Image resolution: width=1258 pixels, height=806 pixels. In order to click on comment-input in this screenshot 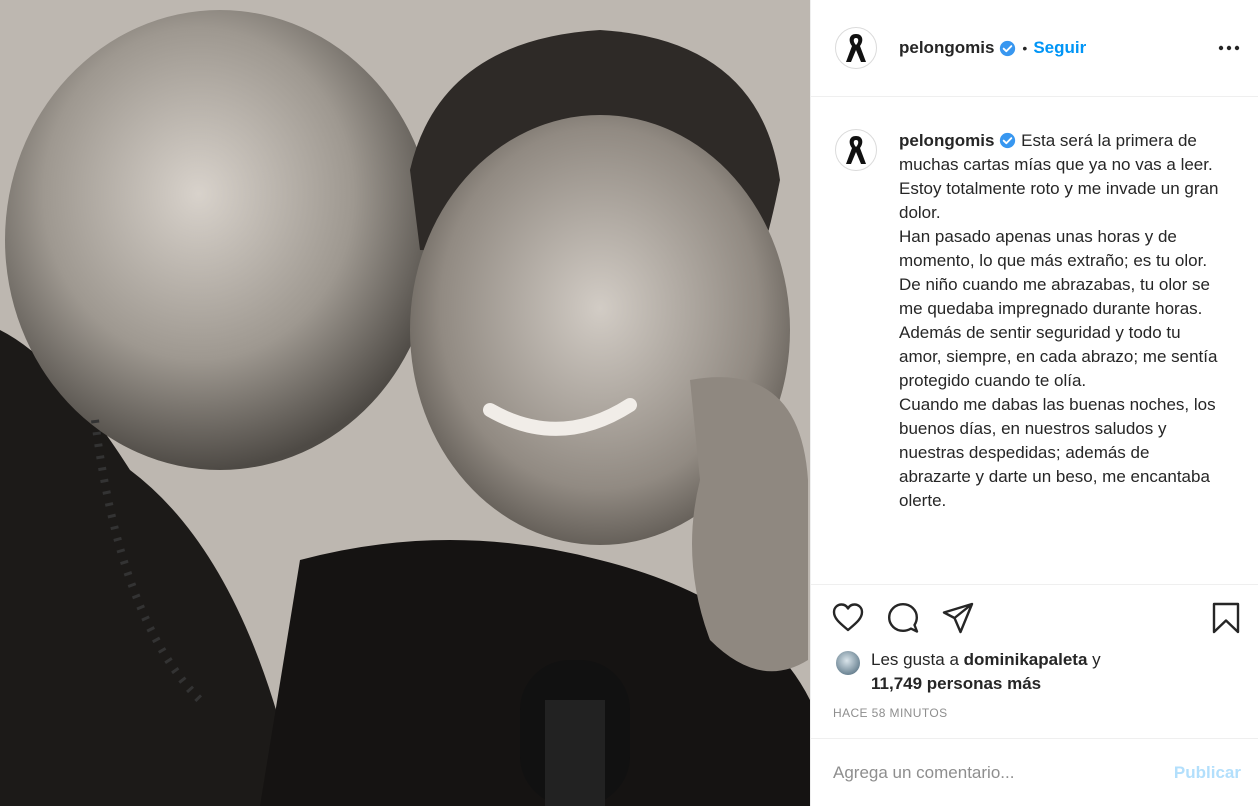, I will do `click(1003, 772)`.